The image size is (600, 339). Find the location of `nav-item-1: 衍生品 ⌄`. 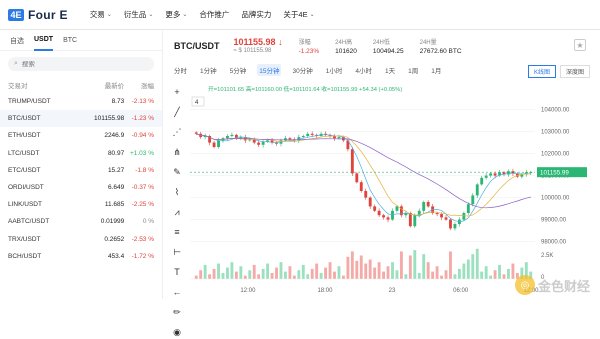

nav-item-1: 衍生品 ⌄ is located at coordinates (139, 14).